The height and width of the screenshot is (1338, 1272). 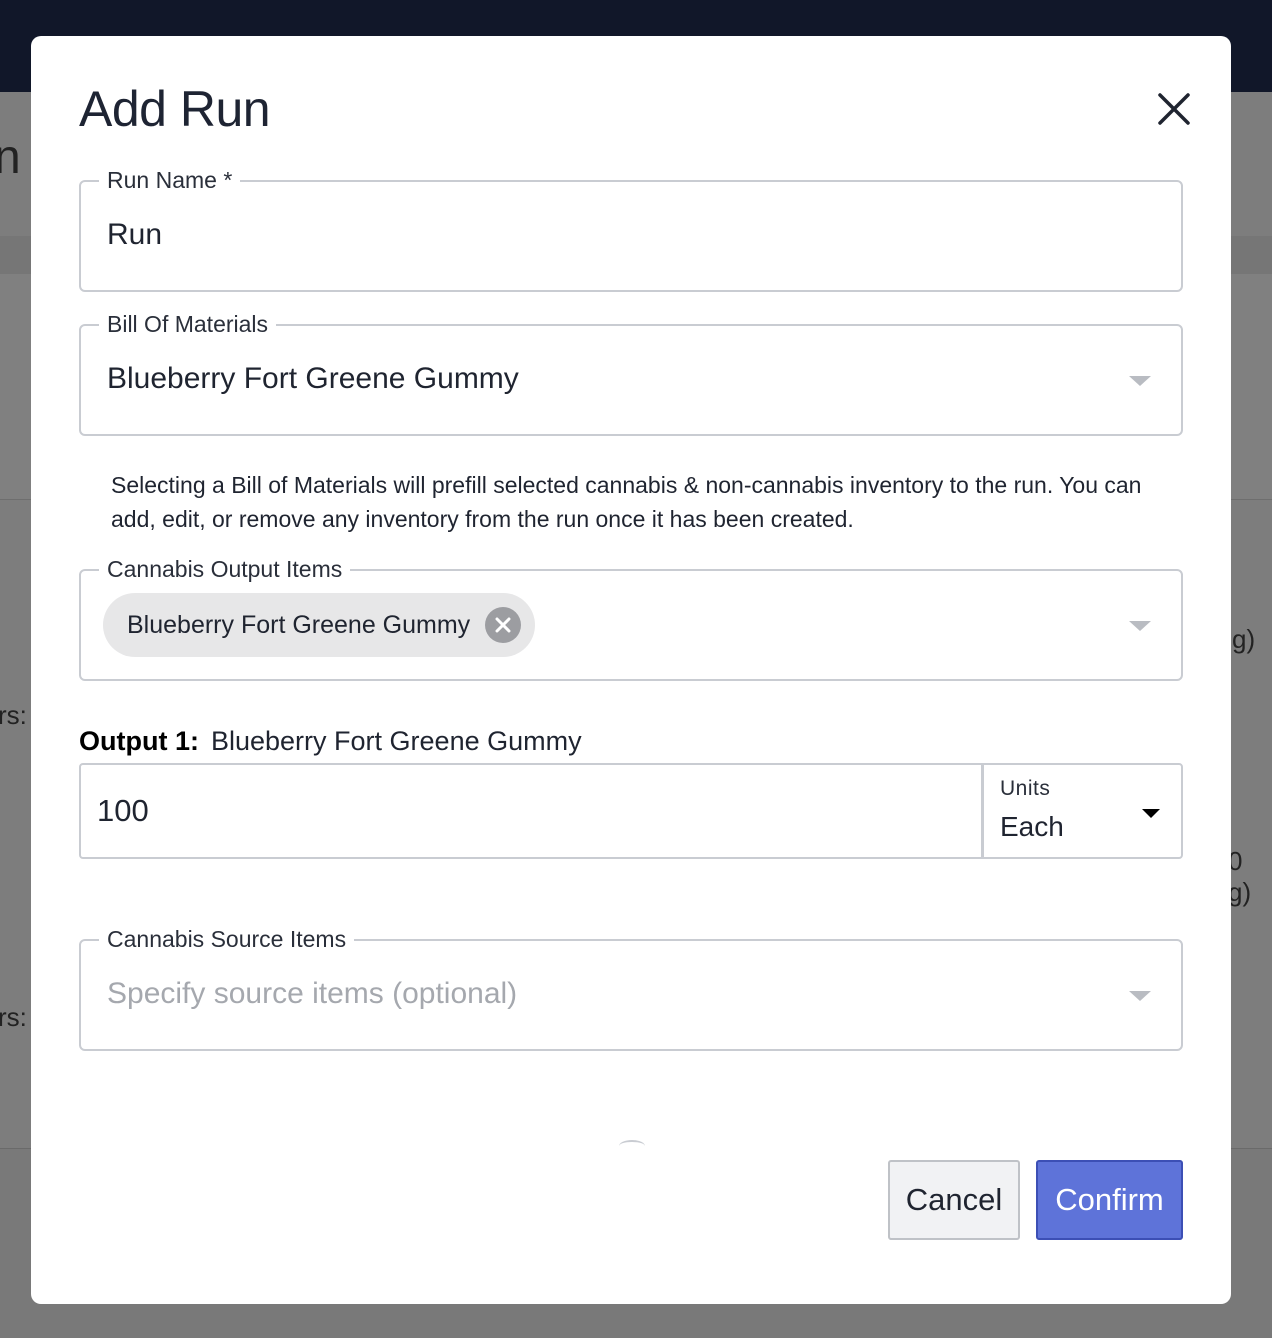 What do you see at coordinates (954, 1200) in the screenshot?
I see `cancel-button: Cancel` at bounding box center [954, 1200].